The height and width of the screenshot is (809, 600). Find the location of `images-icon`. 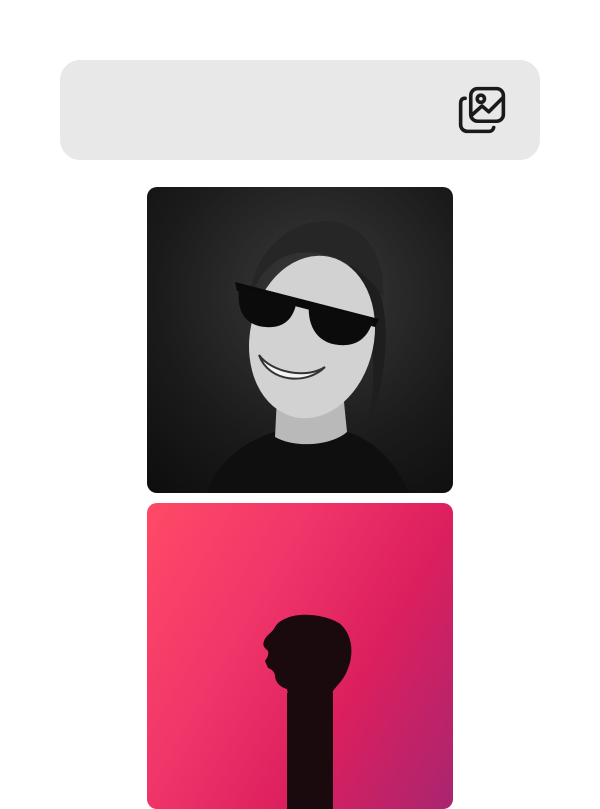

images-icon is located at coordinates (482, 110).